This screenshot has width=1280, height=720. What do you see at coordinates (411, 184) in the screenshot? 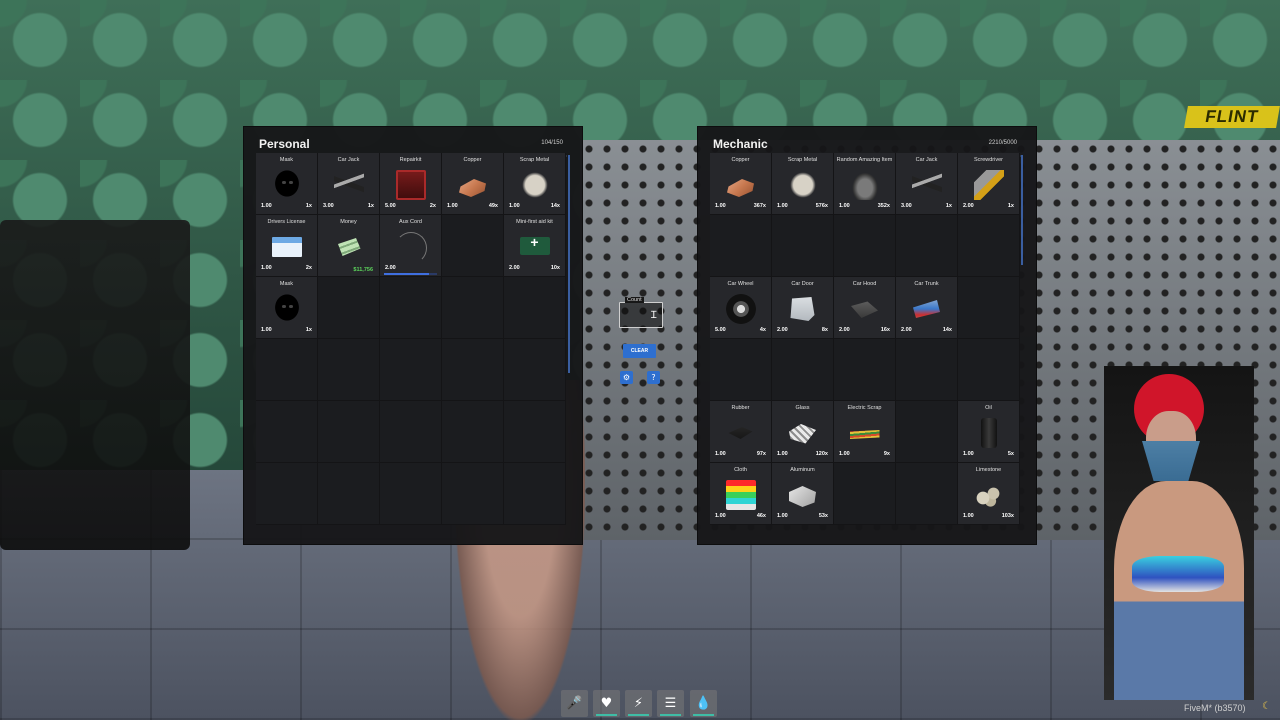
I see `inventory-slot: Repairkit 5.00 2x` at bounding box center [411, 184].